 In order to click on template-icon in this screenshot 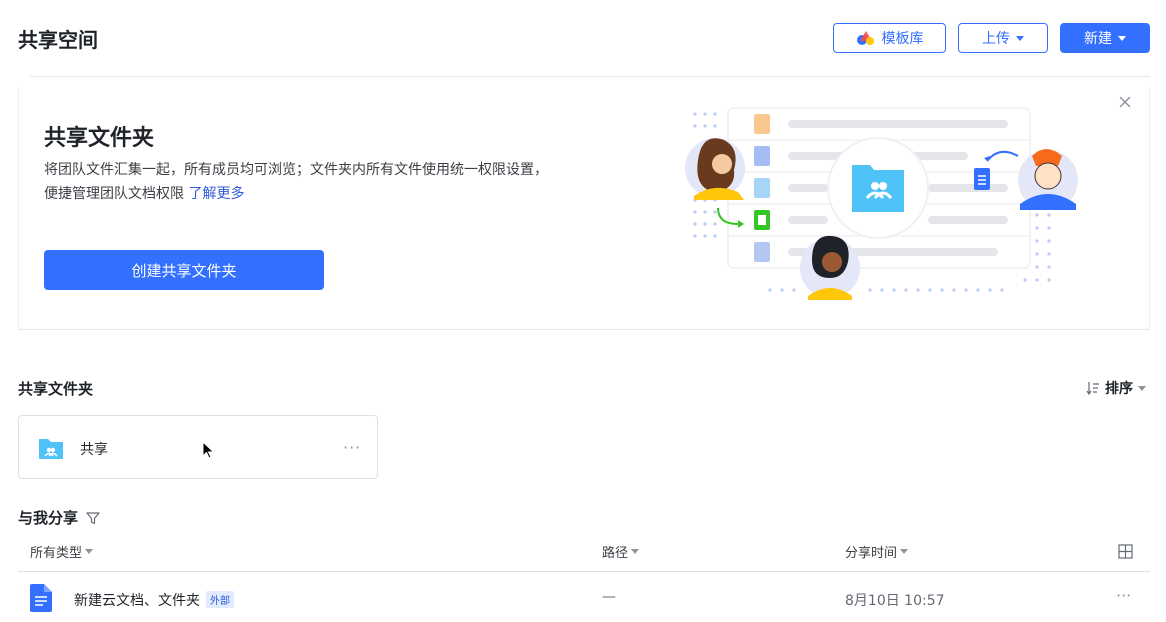, I will do `click(866, 38)`.